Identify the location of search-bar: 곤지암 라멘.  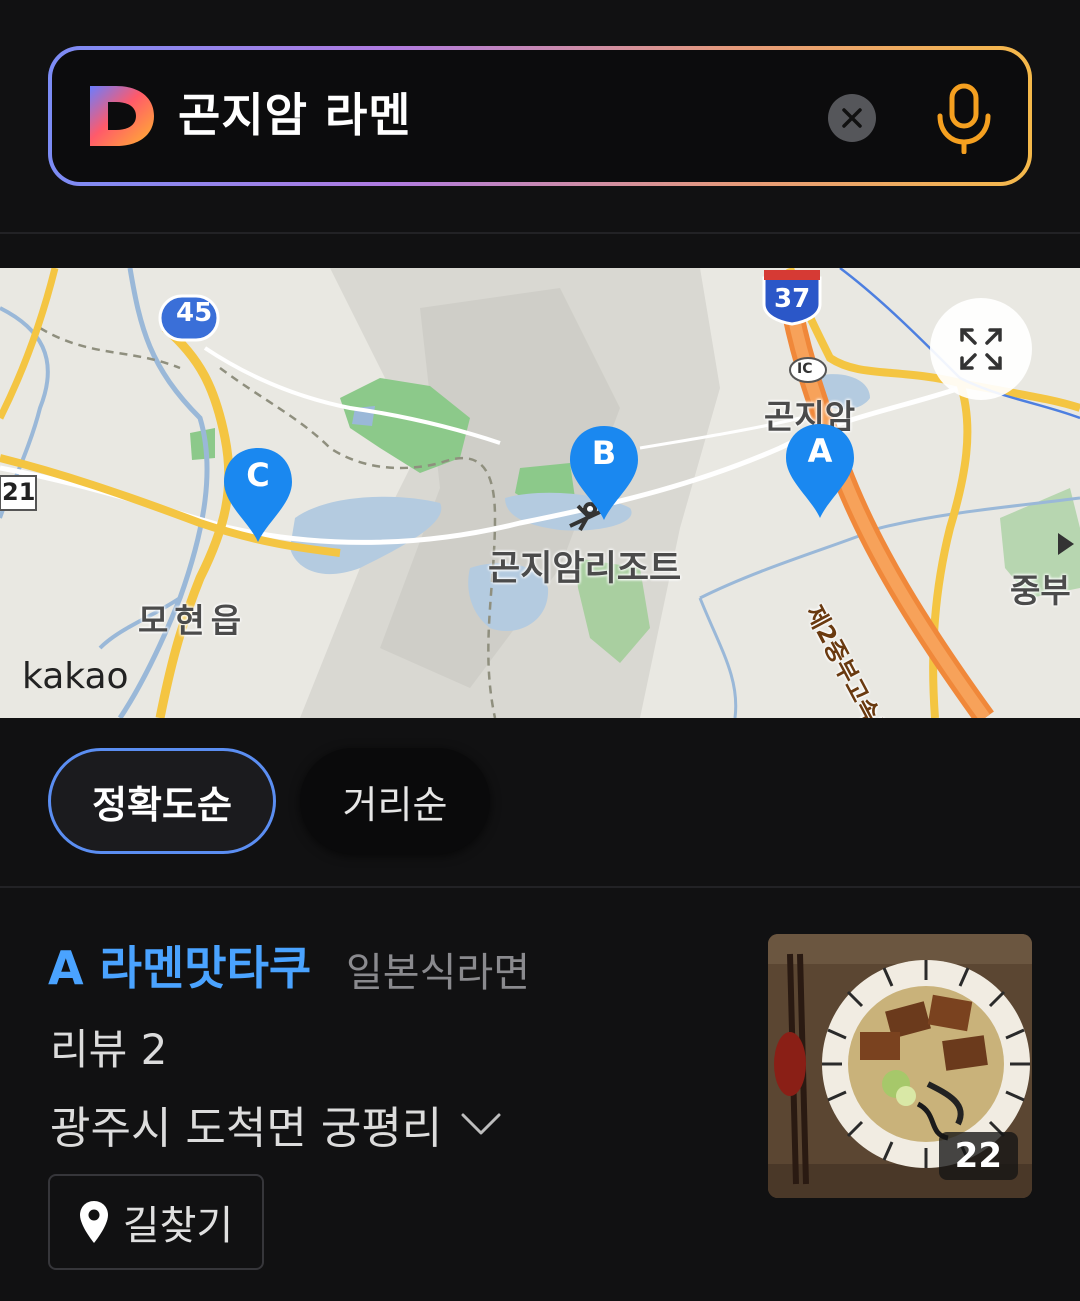
(540, 116).